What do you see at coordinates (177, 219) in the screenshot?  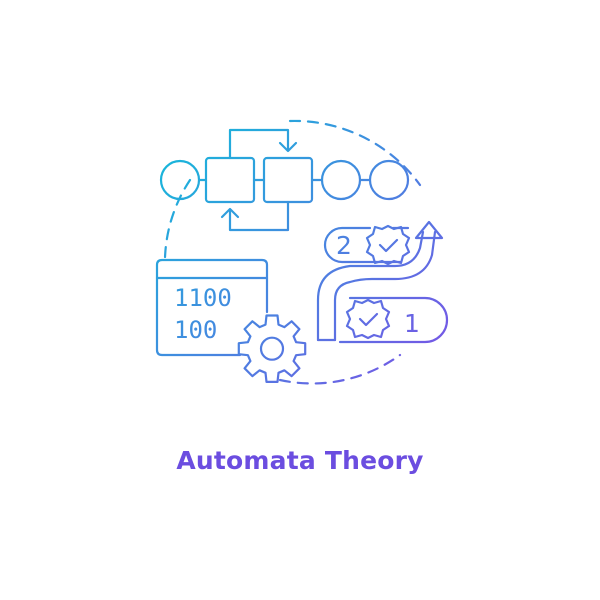 I see `dashed-circle-left` at bounding box center [177, 219].